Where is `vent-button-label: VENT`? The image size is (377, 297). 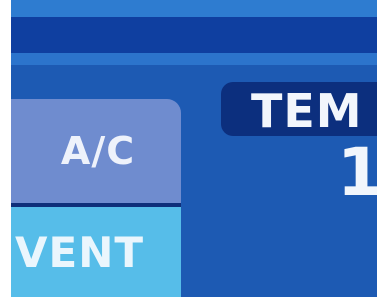 vent-button-label: VENT is located at coordinates (79, 252).